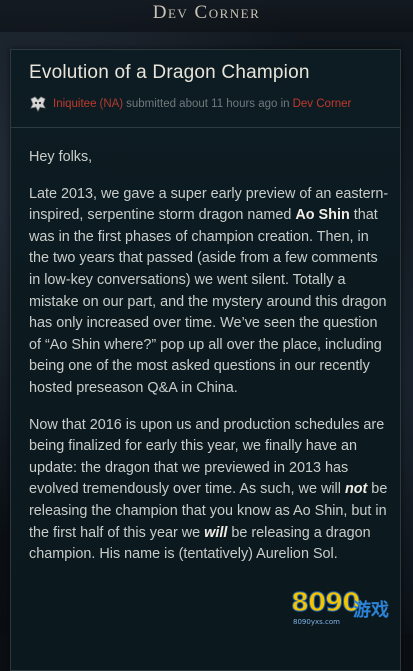 The image size is (413, 671). Describe the element at coordinates (216, 532) in the screenshot. I see `p3-bold-will: will` at that location.